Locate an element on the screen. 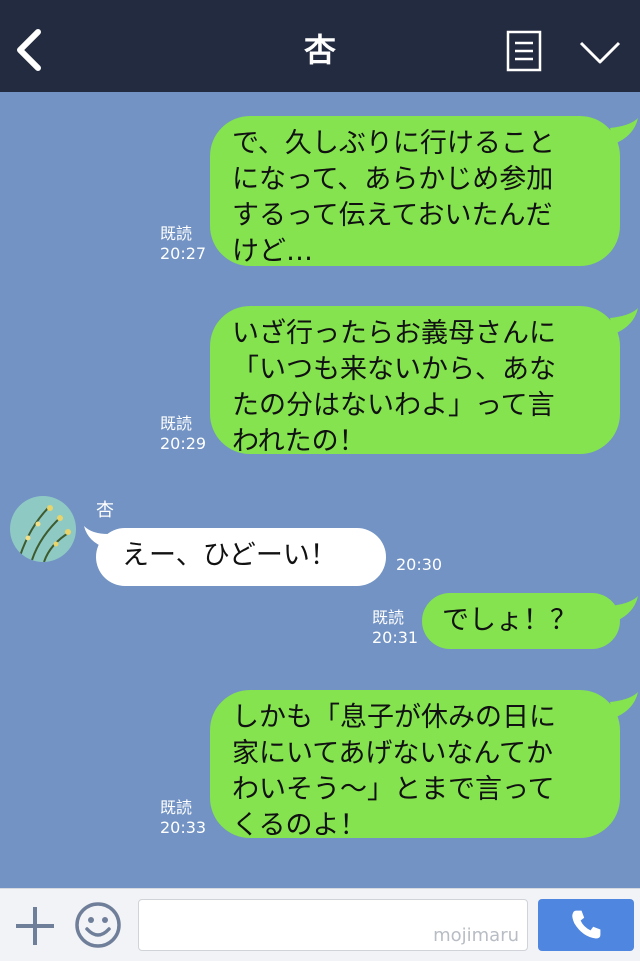 This screenshot has height=961, width=640. avatar is located at coordinates (43, 529).